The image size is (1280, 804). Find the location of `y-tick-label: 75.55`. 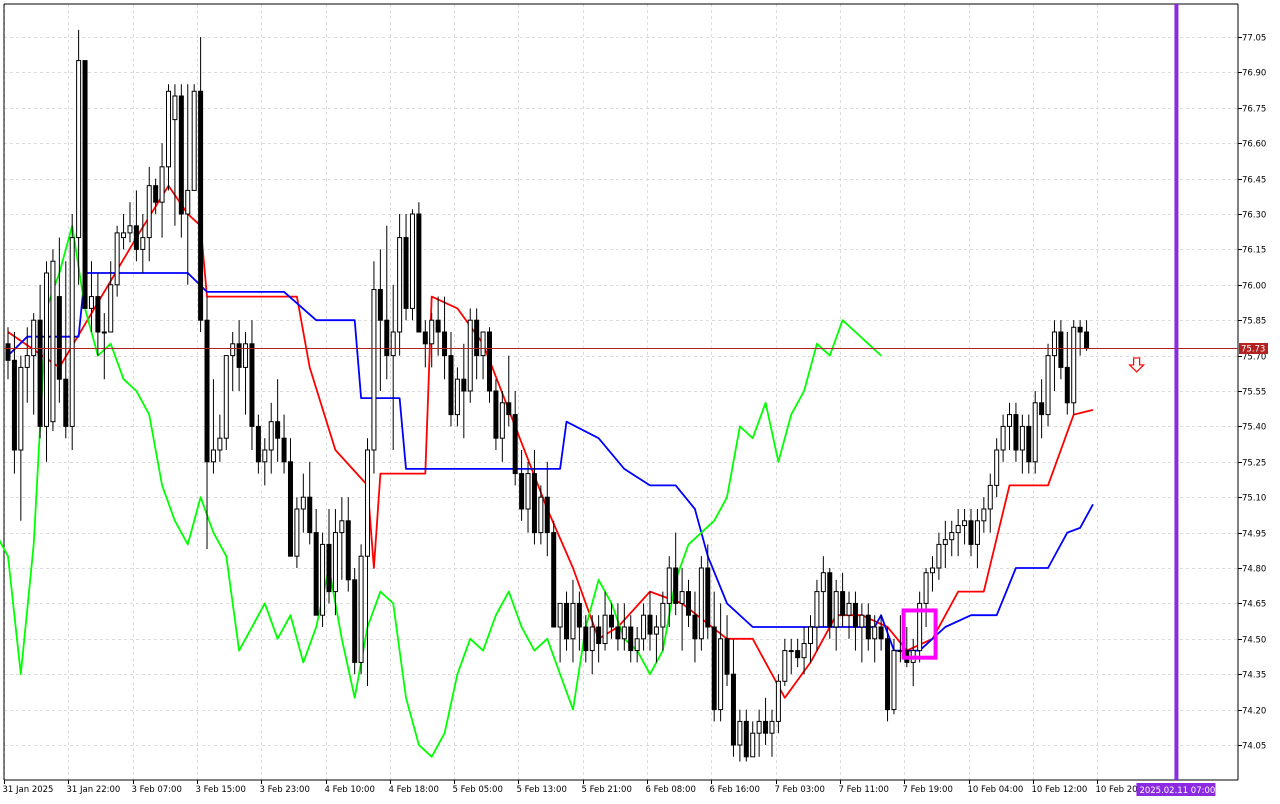

y-tick-label: 75.55 is located at coordinates (1254, 393).